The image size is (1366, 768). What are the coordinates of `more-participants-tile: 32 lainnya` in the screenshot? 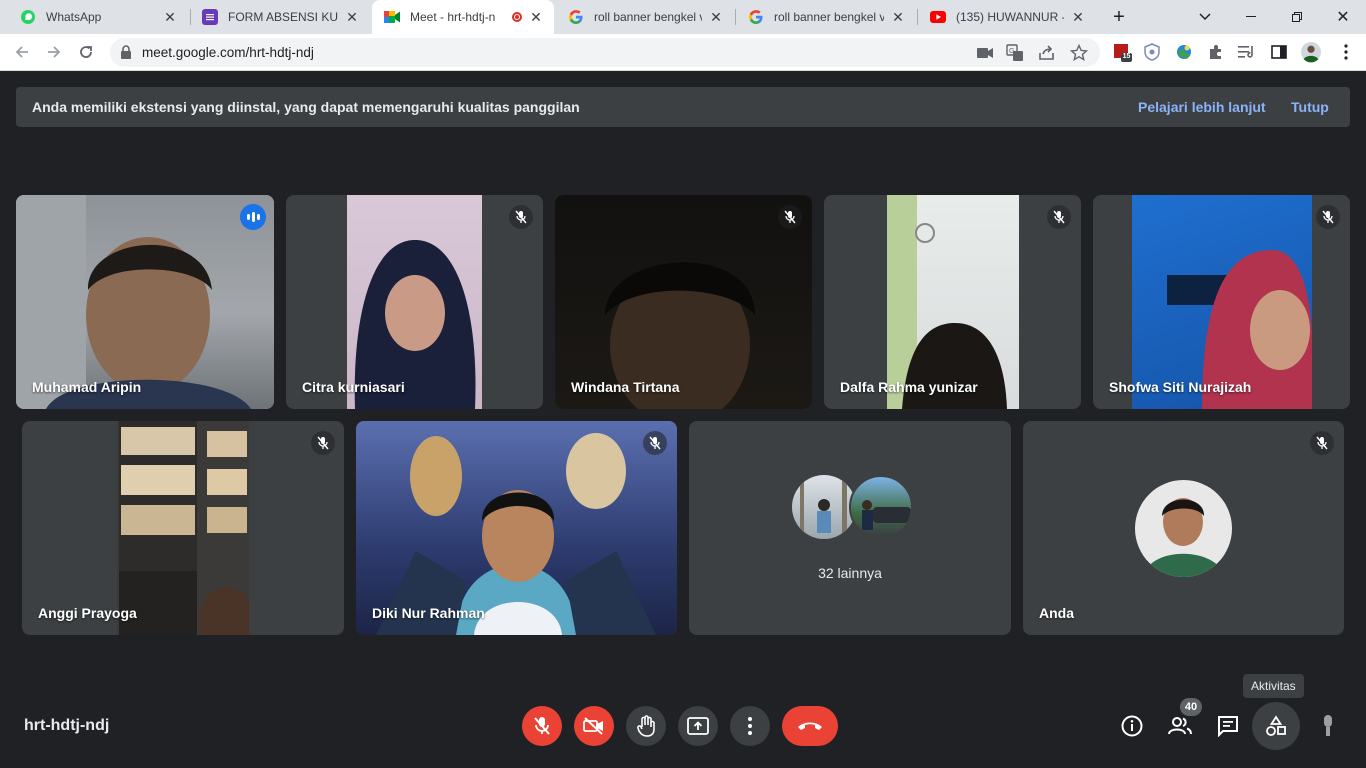 It's located at (850, 528).